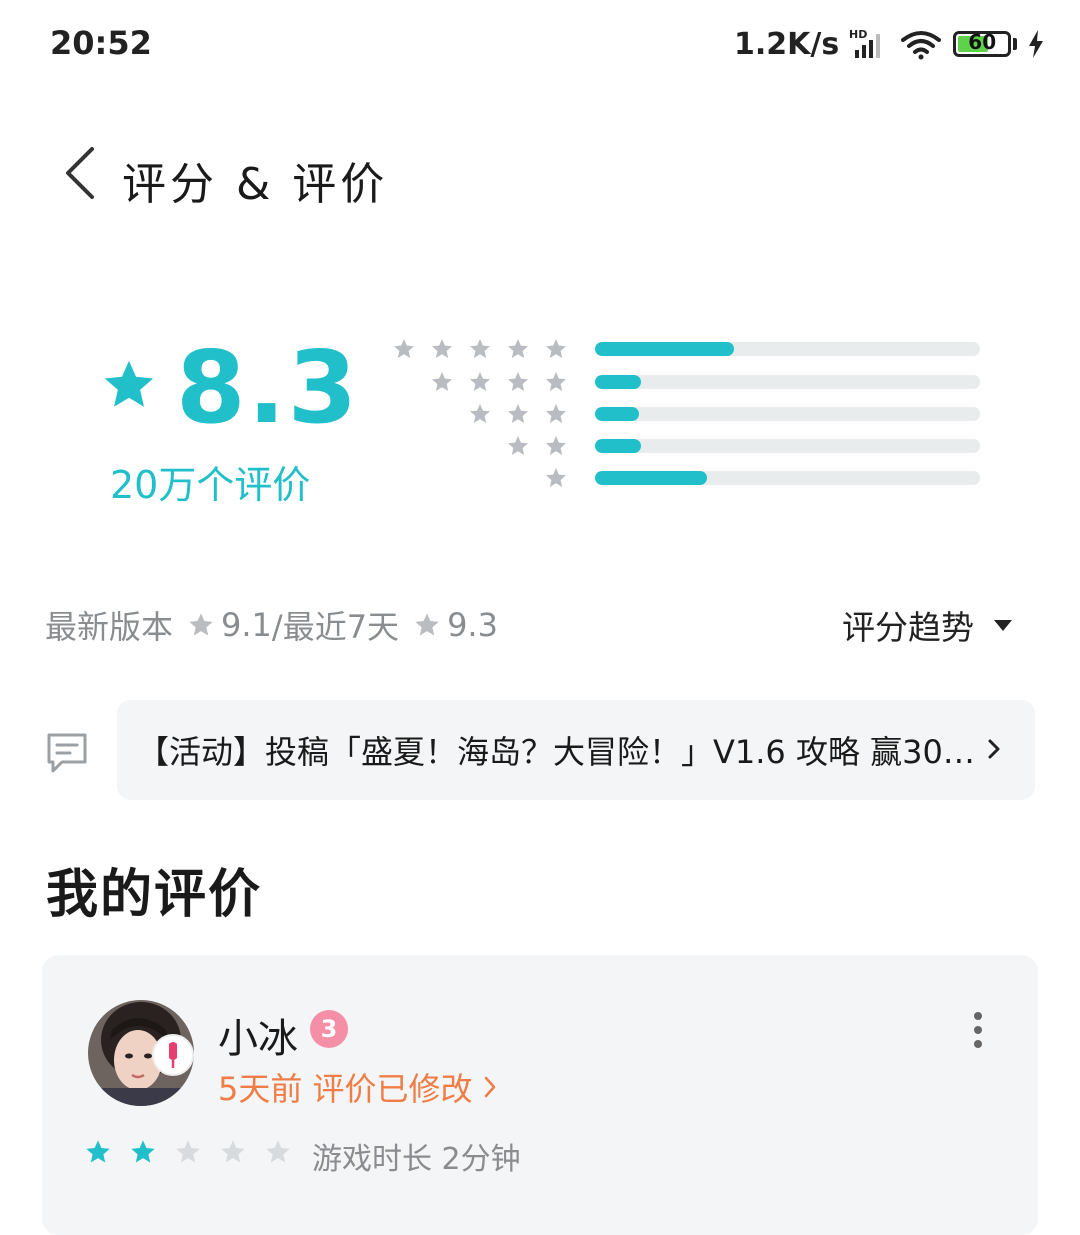 The width and height of the screenshot is (1080, 1235). I want to click on battery-level: 60, so click(982, 42).